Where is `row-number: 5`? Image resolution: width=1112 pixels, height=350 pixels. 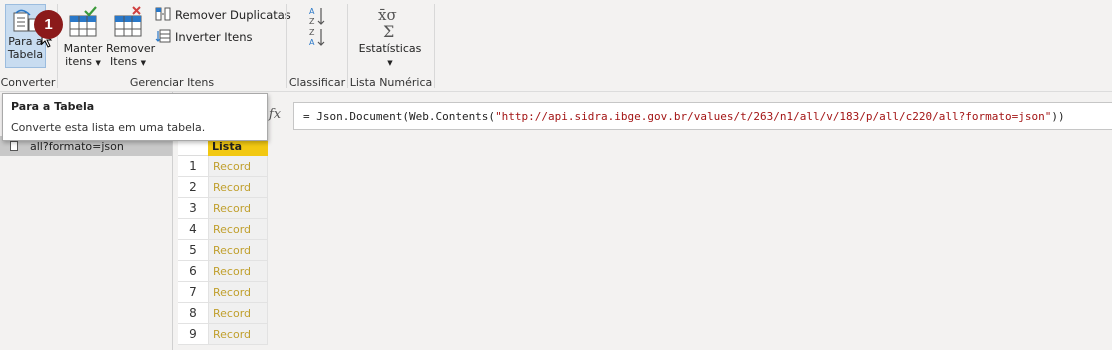 row-number: 5 is located at coordinates (193, 250).